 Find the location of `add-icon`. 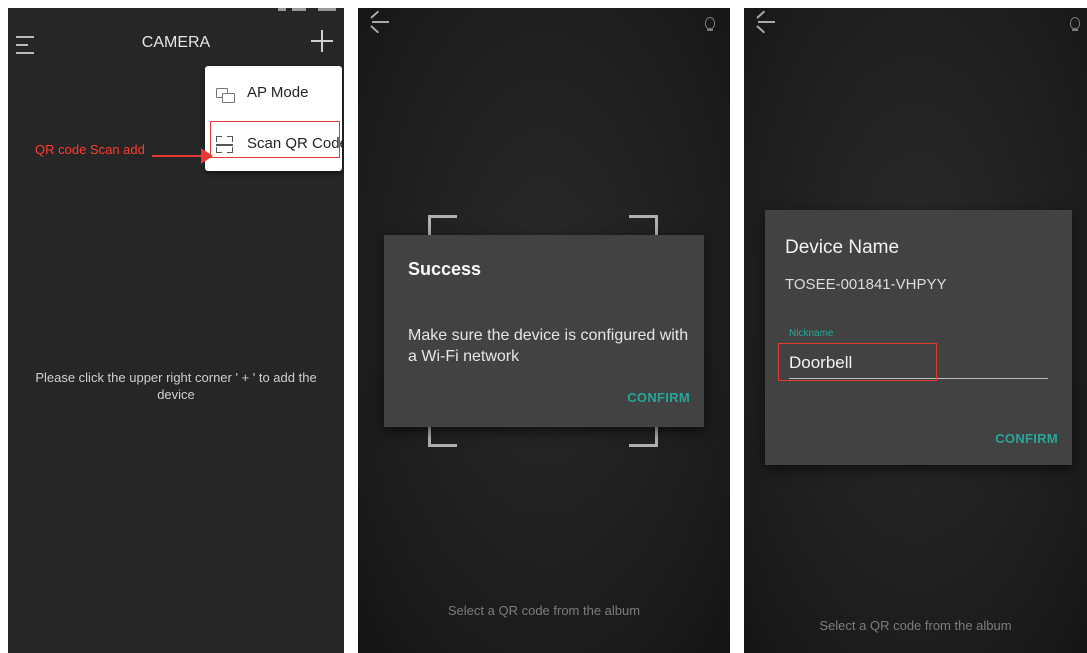

add-icon is located at coordinates (322, 41).